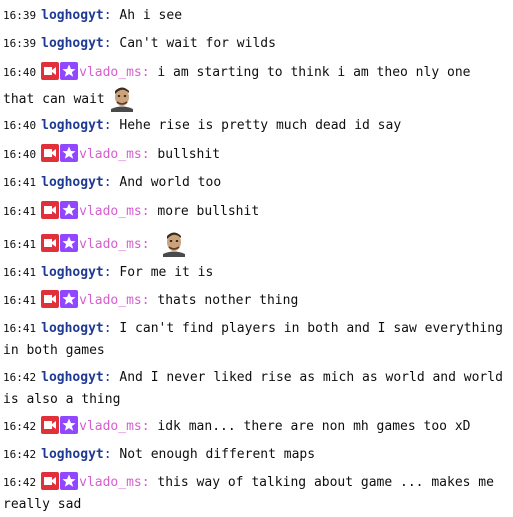 The height and width of the screenshot is (517, 513). Describe the element at coordinates (253, 243) in the screenshot. I see `chat-message: 16:41 vlado_ms:` at that location.